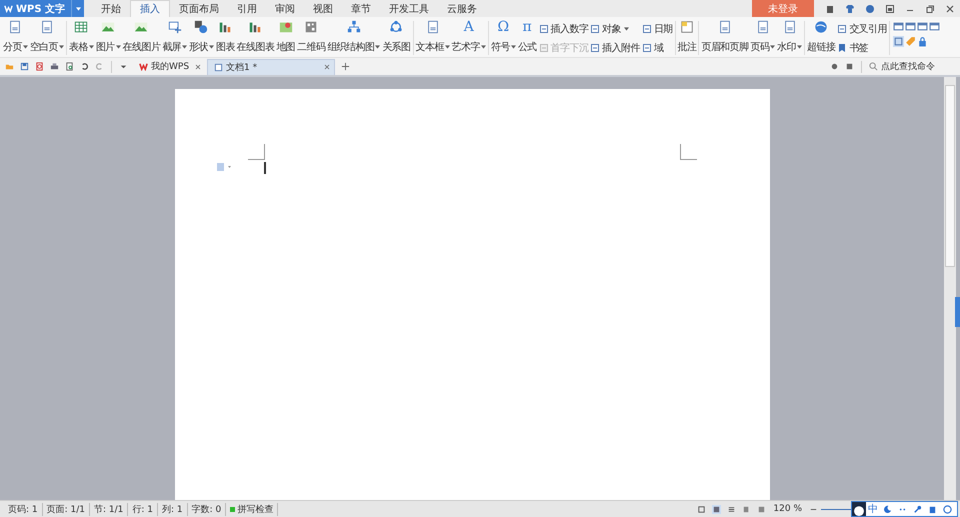 The width and height of the screenshot is (960, 517). I want to click on status-text: 行: 1, so click(143, 509).